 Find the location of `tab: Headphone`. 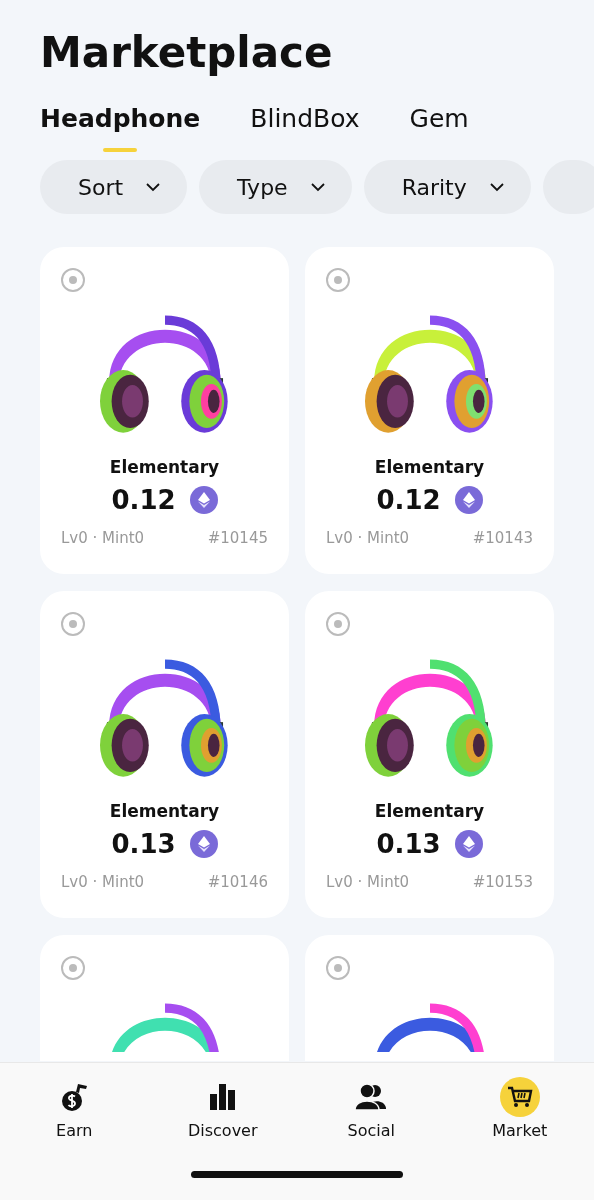

tab: Headphone is located at coordinates (120, 126).